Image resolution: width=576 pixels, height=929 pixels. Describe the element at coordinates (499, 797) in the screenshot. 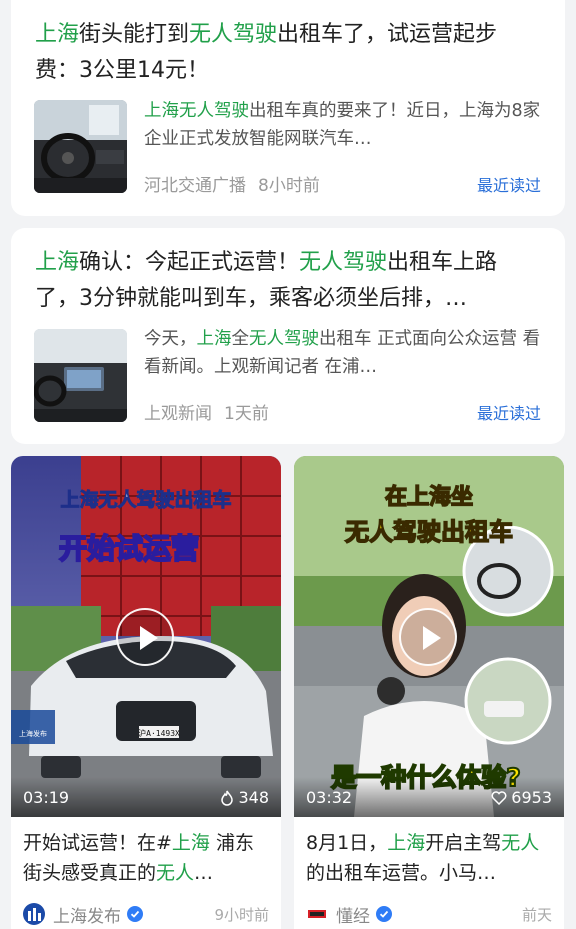

I see `heart-icon` at that location.